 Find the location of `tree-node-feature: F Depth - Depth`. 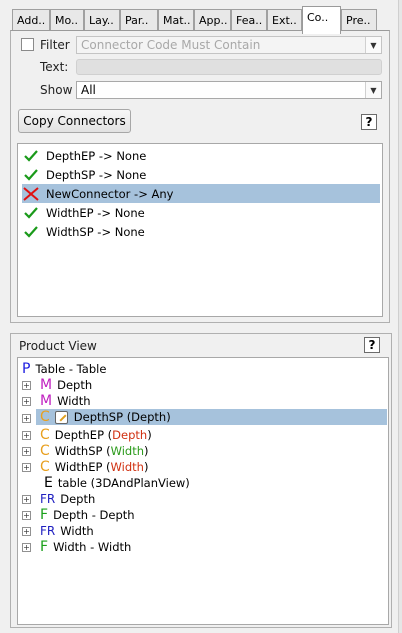

tree-node-feature: F Depth - Depth is located at coordinates (87, 515).